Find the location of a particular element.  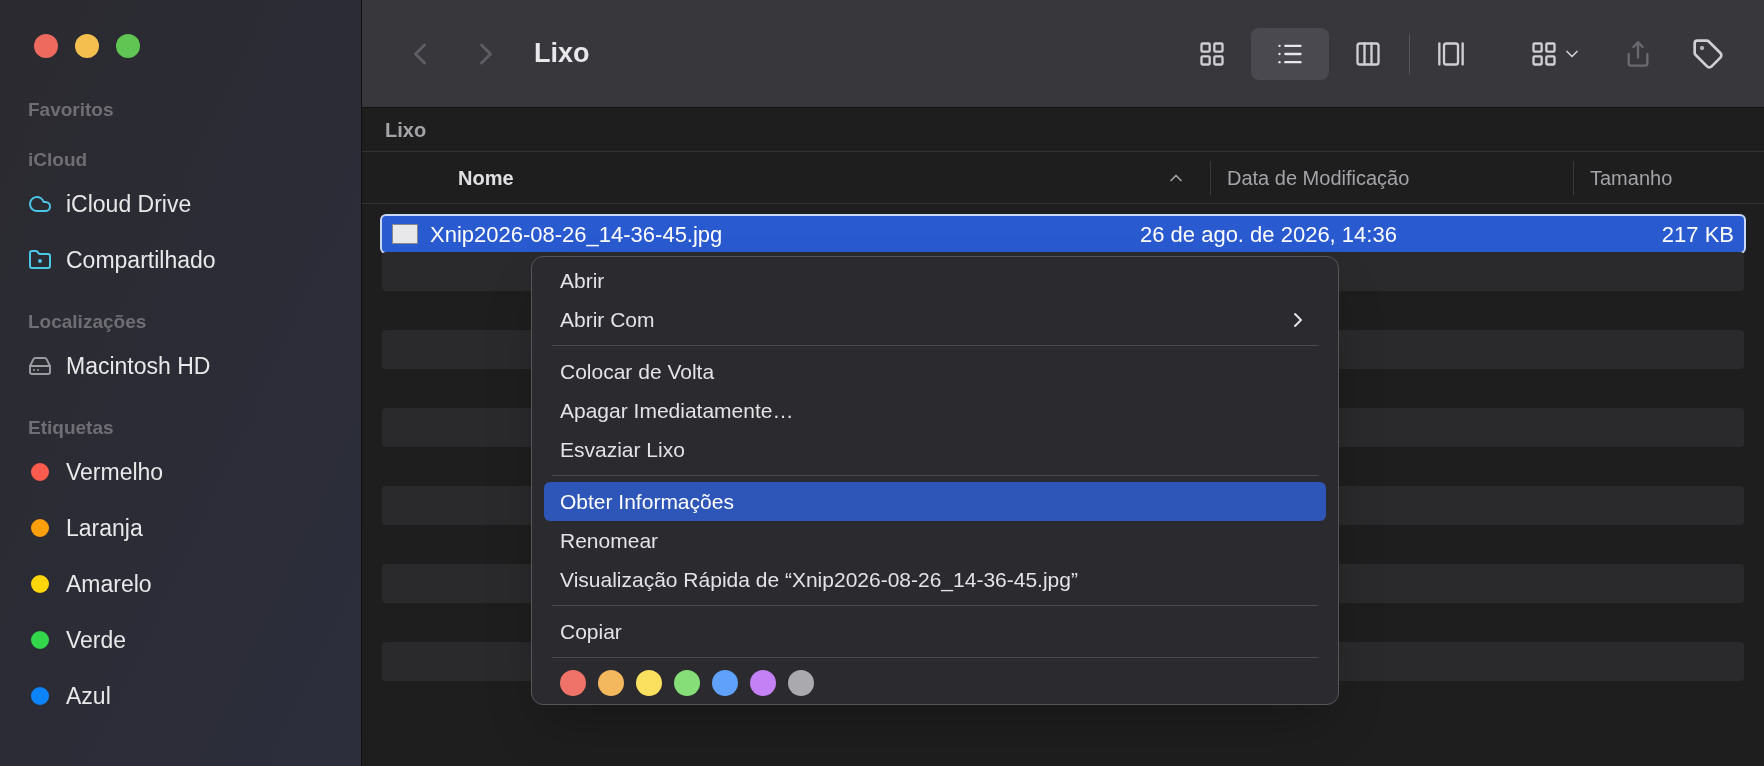

shared-folder-icon is located at coordinates (40, 260).